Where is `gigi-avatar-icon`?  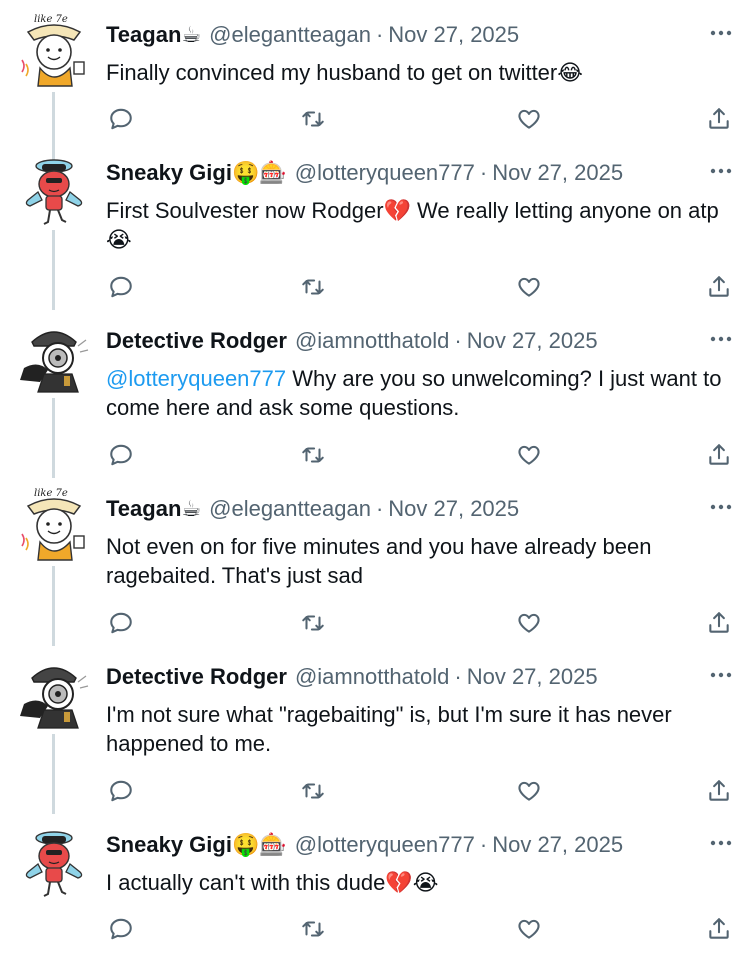
gigi-avatar-icon is located at coordinates (54, 192).